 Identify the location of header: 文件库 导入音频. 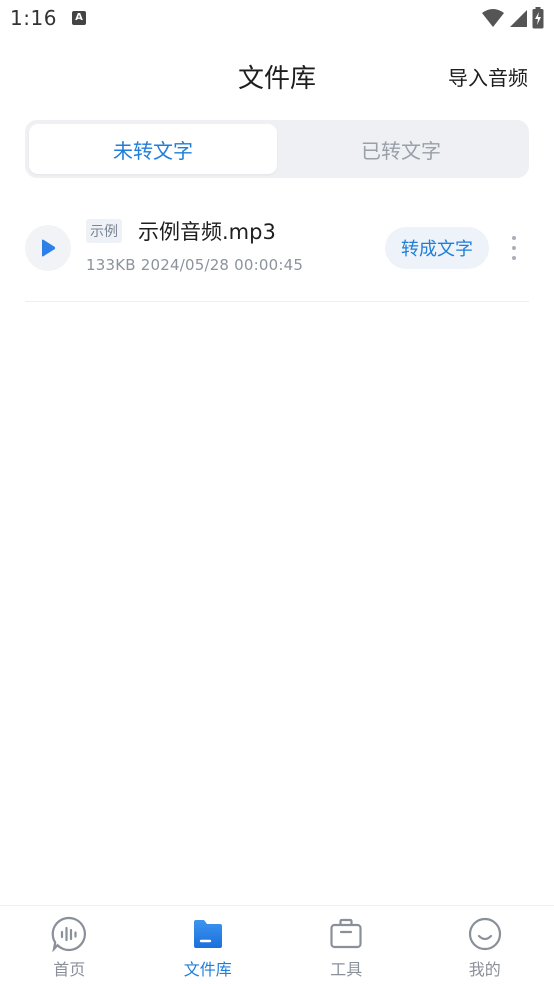
(277, 76).